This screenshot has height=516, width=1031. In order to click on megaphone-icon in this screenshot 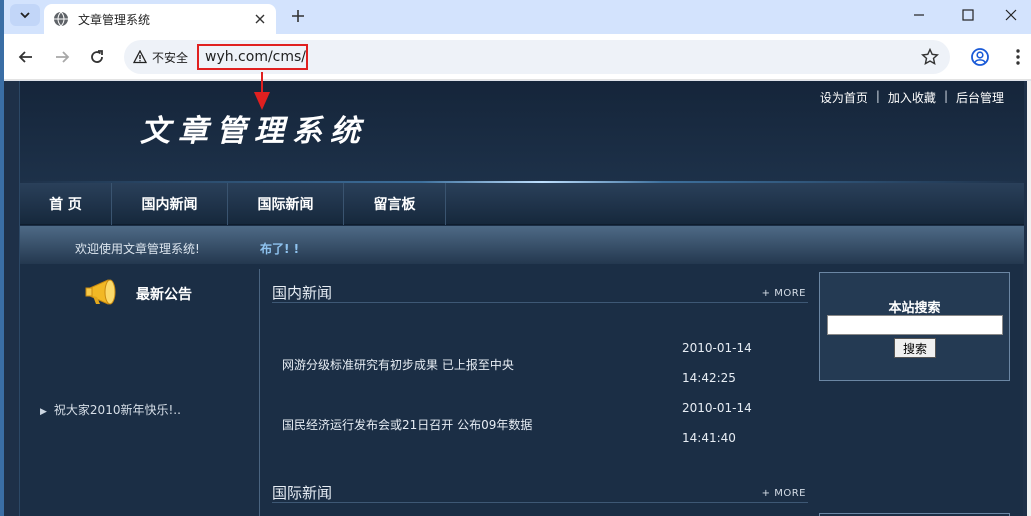, I will do `click(100, 292)`.